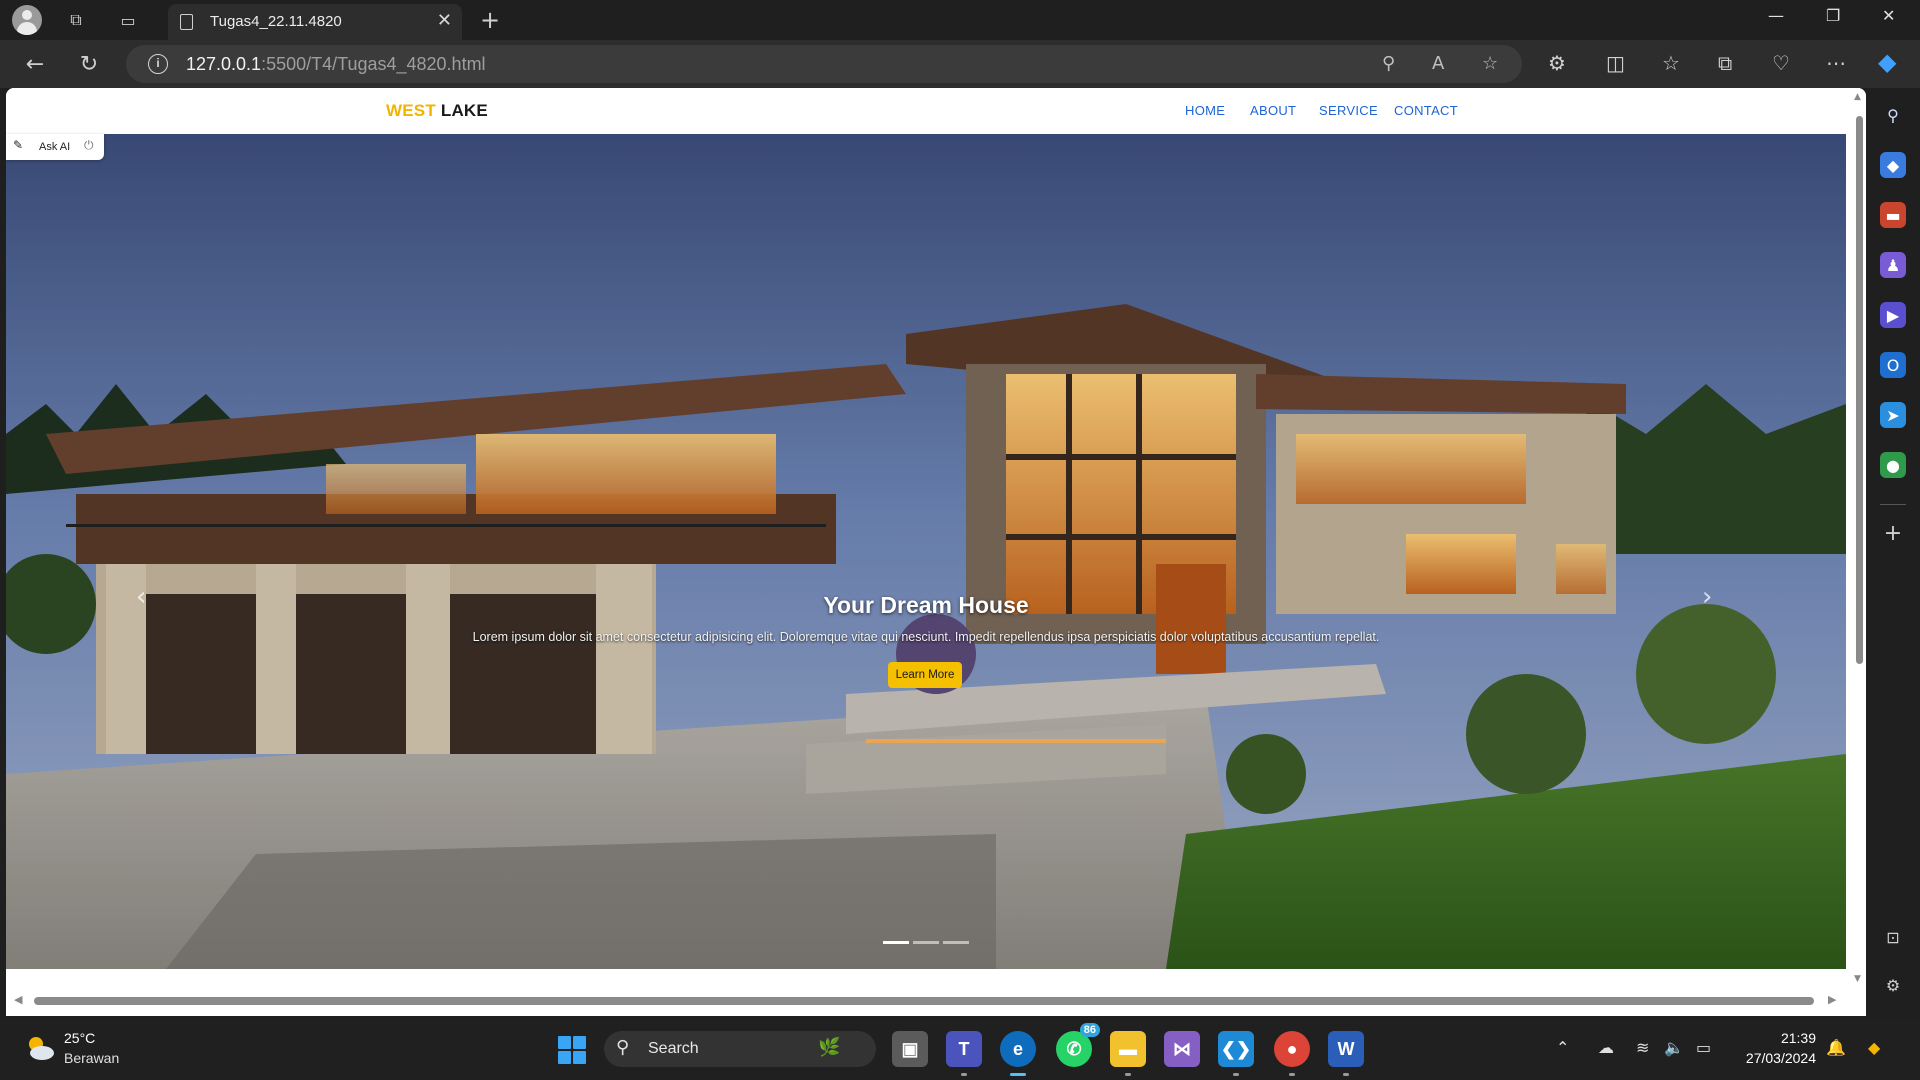 The image size is (1920, 1080). I want to click on browser-tab-bar: ⧉ ▭ Tugas4_22.11.4820 ✕ + — ❐ ✕, so click(960, 20).